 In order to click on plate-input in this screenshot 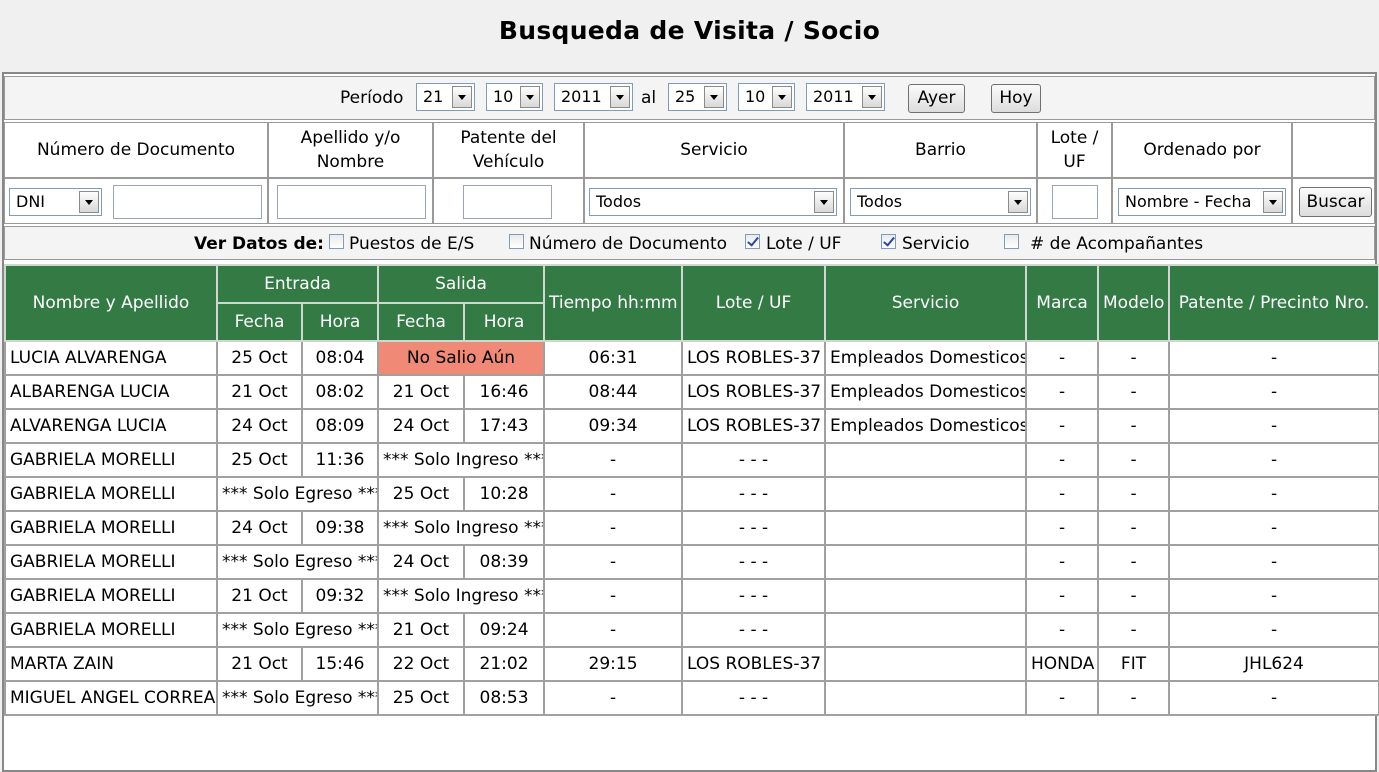, I will do `click(507, 202)`.